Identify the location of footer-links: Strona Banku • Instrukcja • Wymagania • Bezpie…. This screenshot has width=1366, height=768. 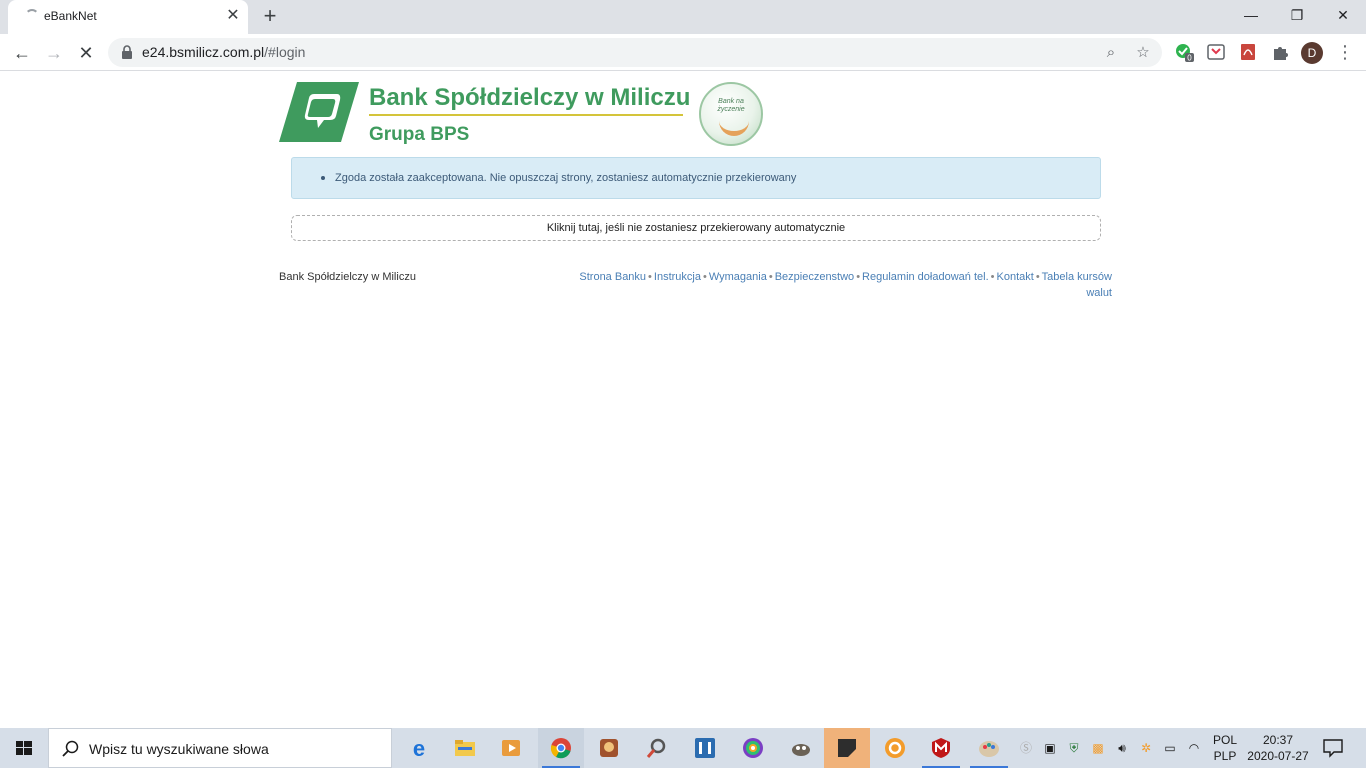
(836, 285).